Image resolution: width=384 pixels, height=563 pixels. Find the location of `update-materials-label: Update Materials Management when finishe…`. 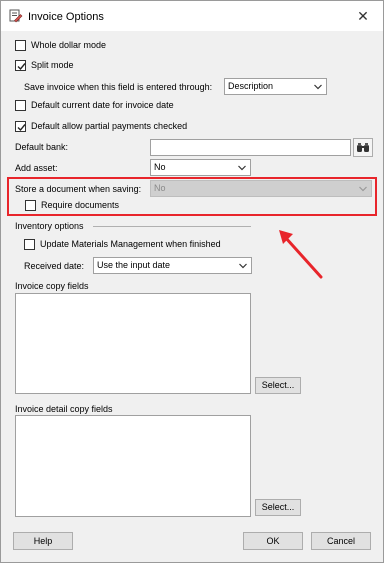

update-materials-label: Update Materials Management when finishe… is located at coordinates (130, 244).